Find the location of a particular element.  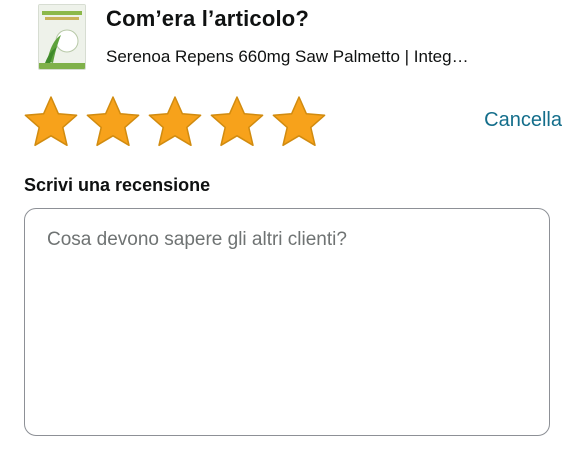

star-rating is located at coordinates (175, 123).